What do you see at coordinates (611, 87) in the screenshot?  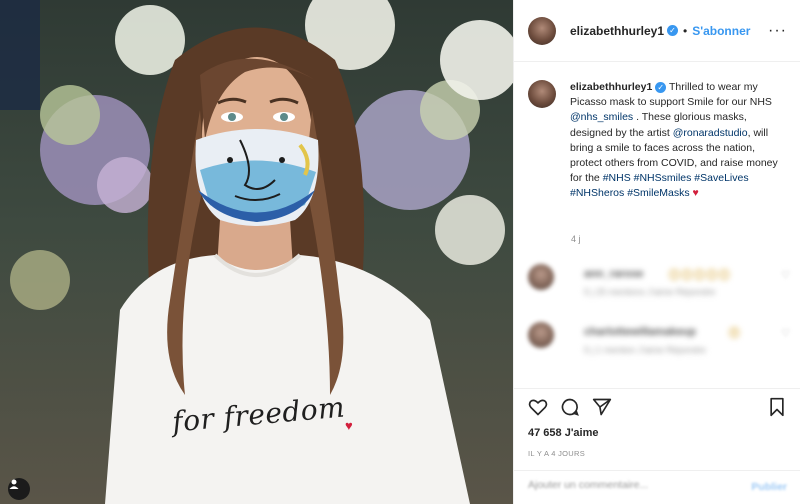 I see `caption-username: elizabethhurley1` at bounding box center [611, 87].